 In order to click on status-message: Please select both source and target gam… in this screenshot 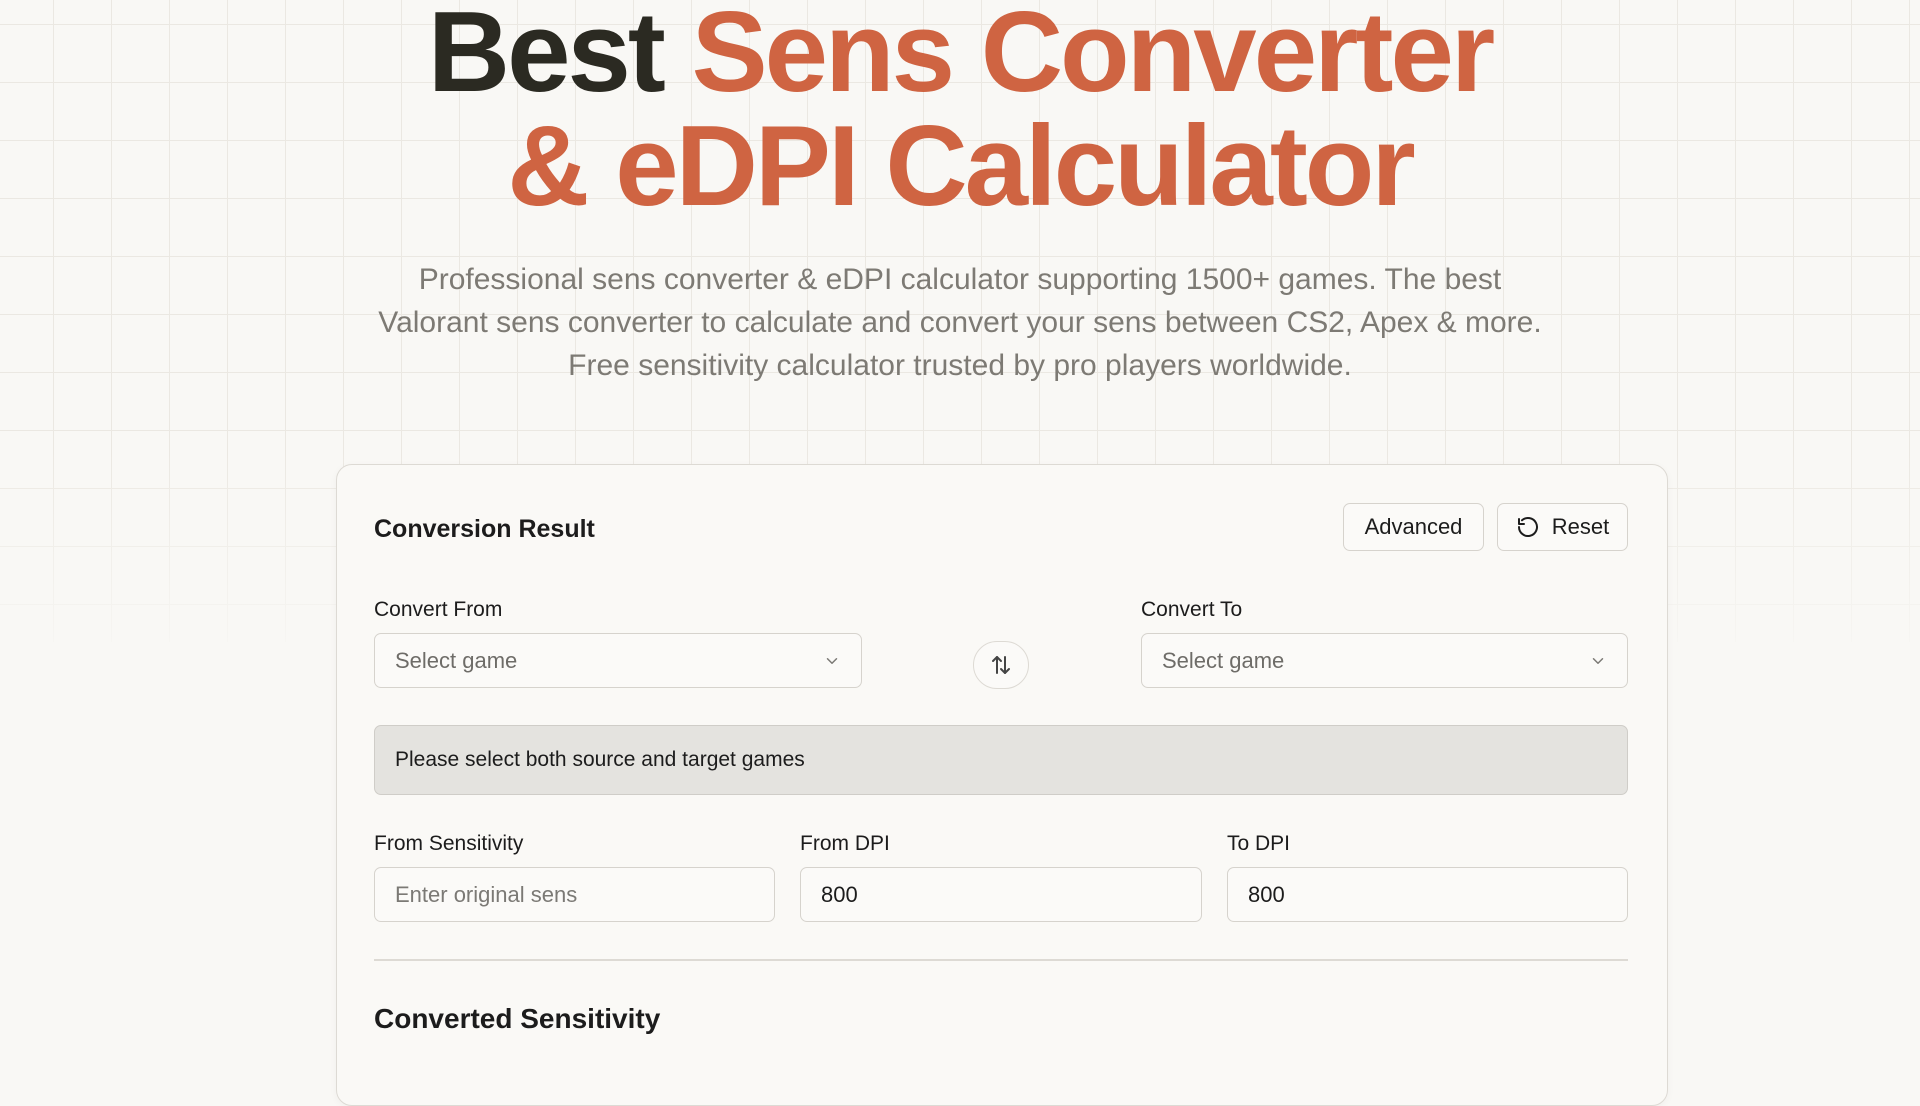, I will do `click(1001, 760)`.